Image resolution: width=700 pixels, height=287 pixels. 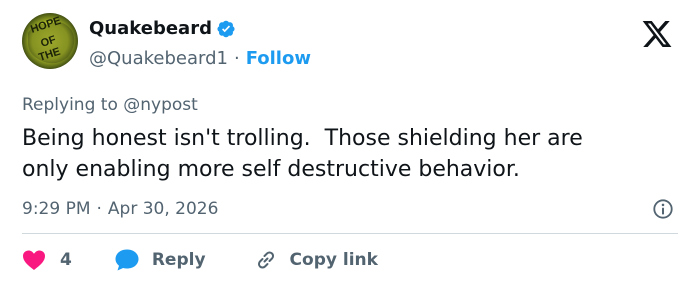 What do you see at coordinates (34, 260) in the screenshot?
I see `heart-icon` at bounding box center [34, 260].